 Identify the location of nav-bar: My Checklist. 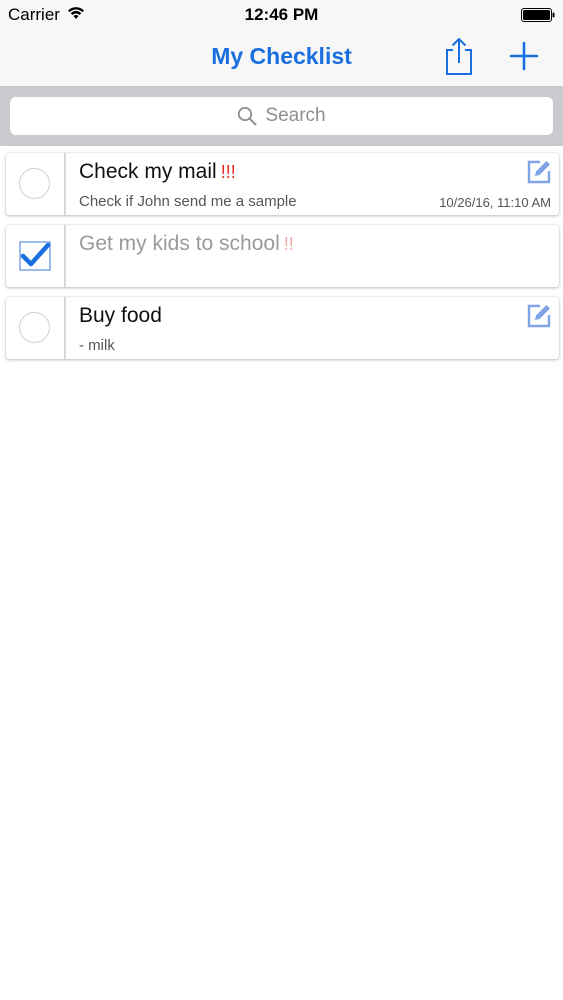
(281, 57).